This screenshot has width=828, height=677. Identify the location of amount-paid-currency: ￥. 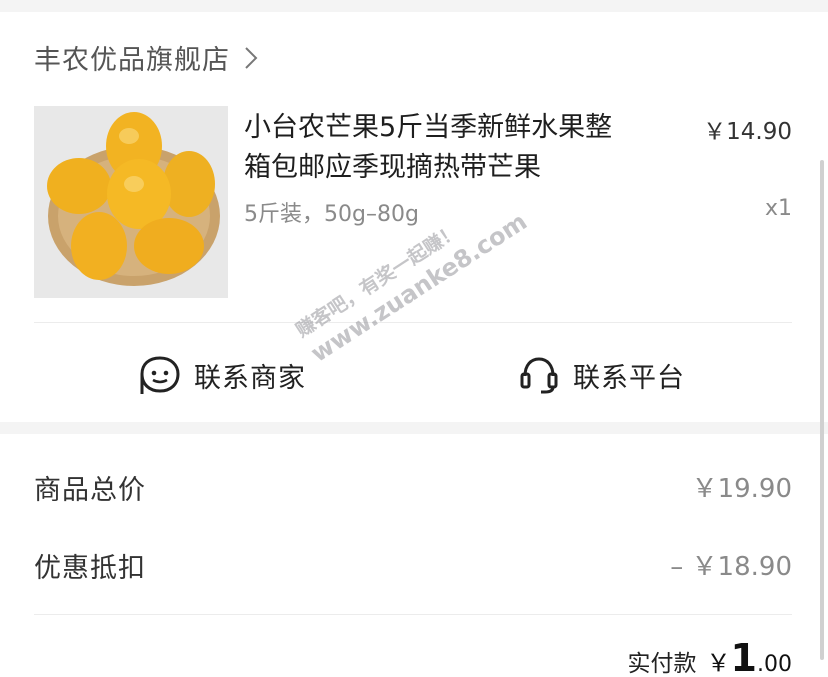
(718, 663).